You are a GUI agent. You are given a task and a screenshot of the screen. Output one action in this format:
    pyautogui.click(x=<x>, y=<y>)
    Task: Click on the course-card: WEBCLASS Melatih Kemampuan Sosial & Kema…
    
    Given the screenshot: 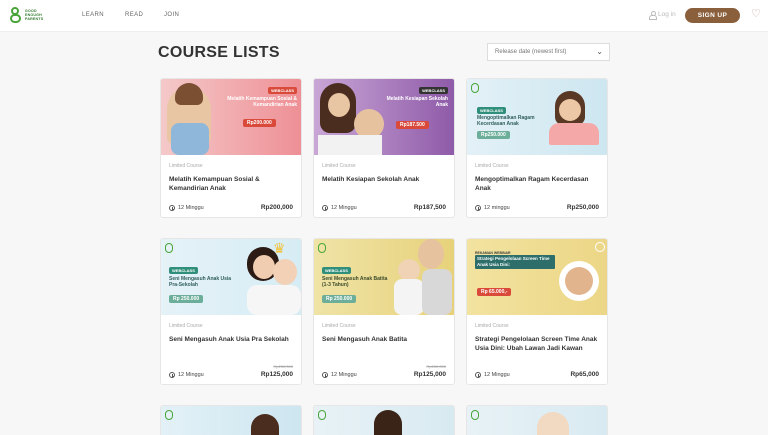 What is the action you would take?
    pyautogui.click(x=231, y=148)
    